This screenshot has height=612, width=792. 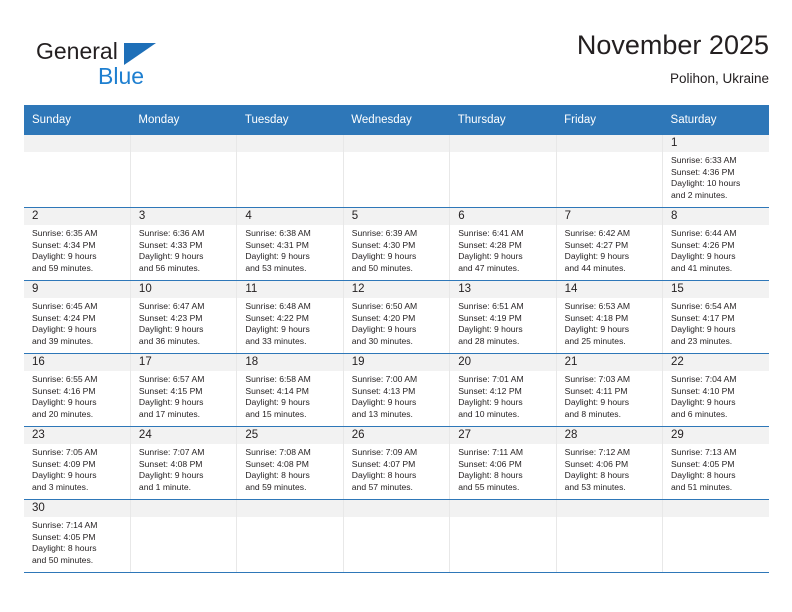 What do you see at coordinates (490, 463) in the screenshot?
I see `day-sun-info-line: Sunset: 4:06 PM` at bounding box center [490, 463].